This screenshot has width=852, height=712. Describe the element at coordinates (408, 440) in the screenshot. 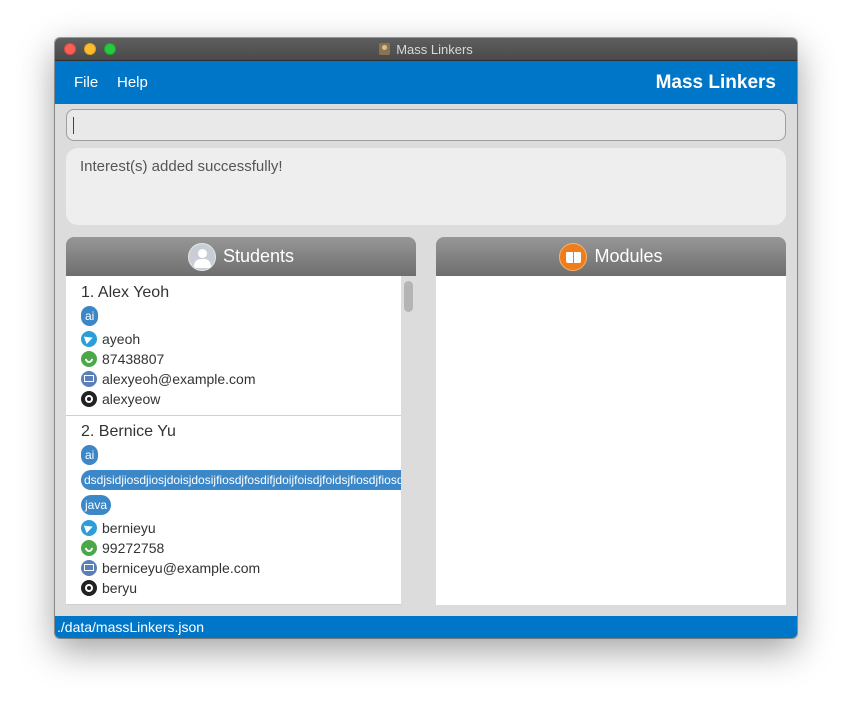

I see `student-list-scrollbar` at that location.